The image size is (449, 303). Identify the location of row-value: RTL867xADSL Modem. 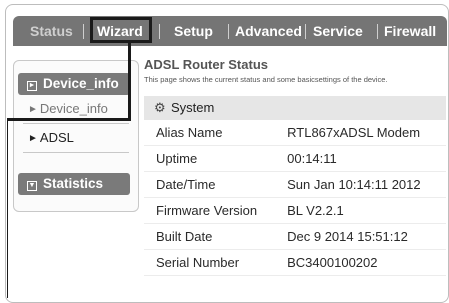
(361, 133).